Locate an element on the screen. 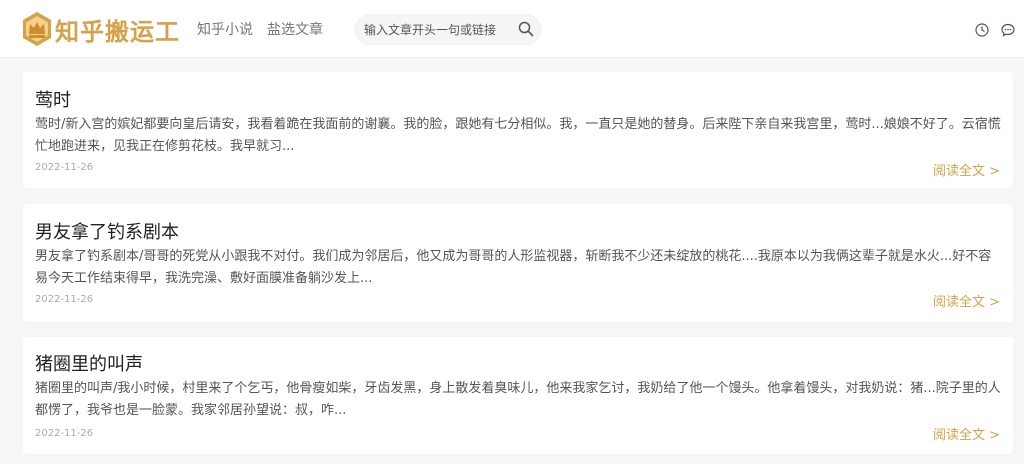 The image size is (1024, 464). clock-icon is located at coordinates (982, 30).